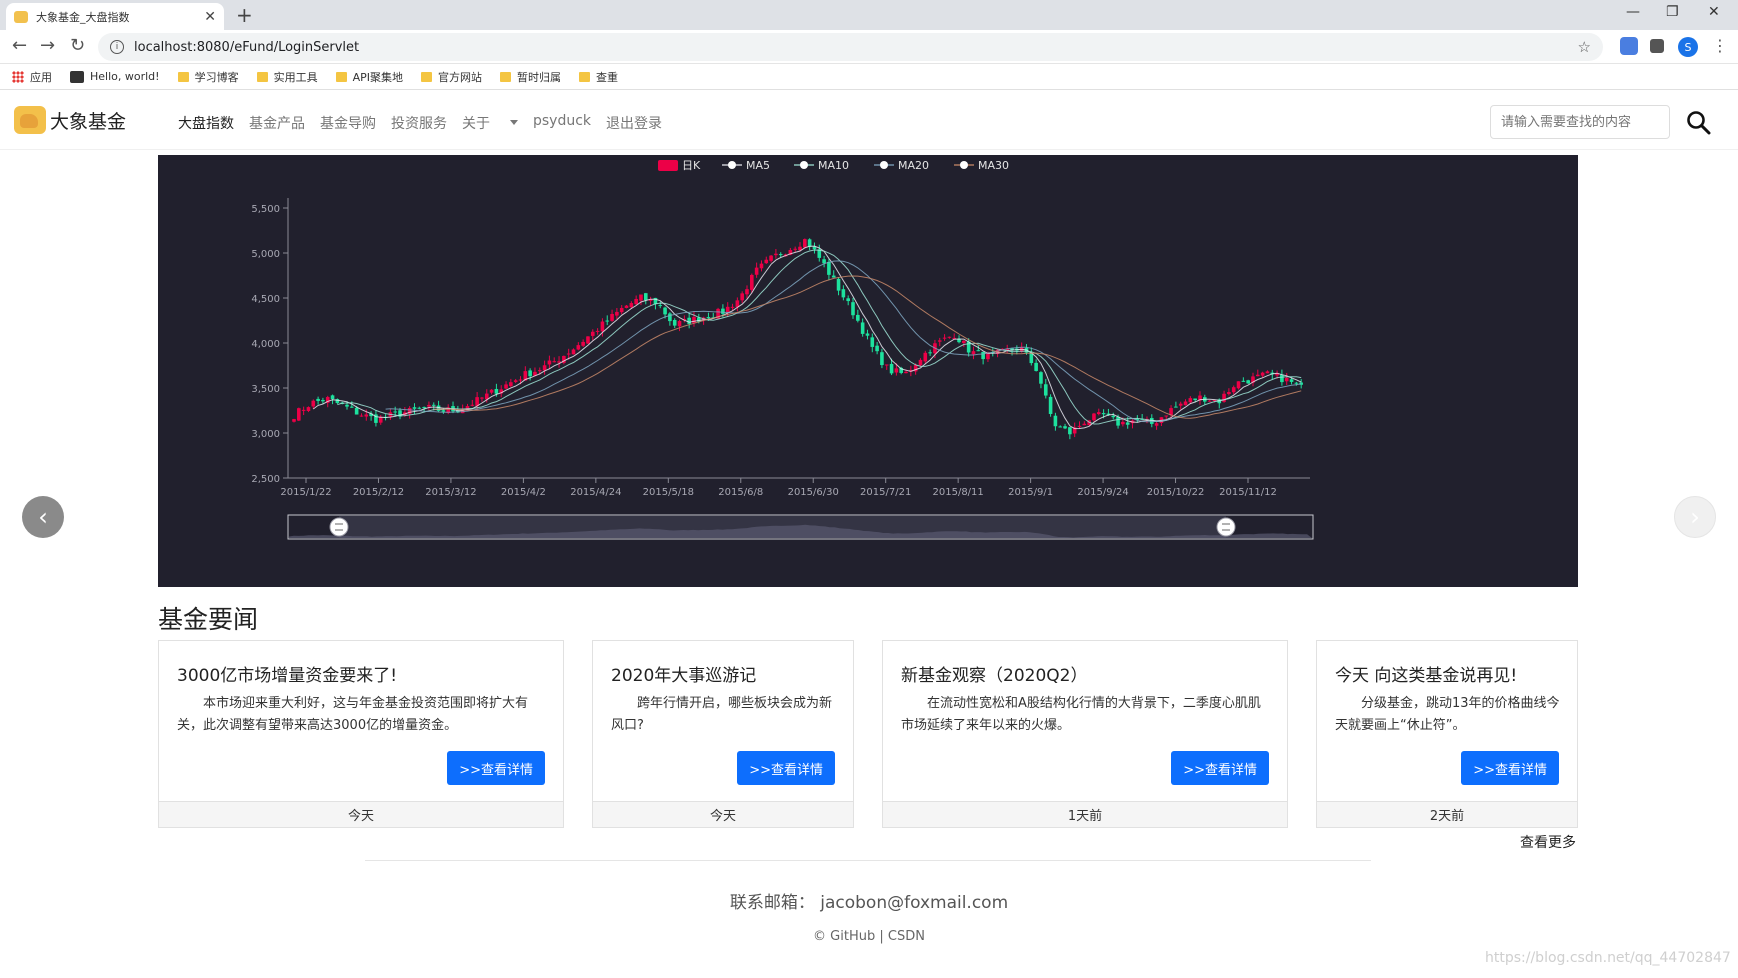 The width and height of the screenshot is (1738, 978). What do you see at coordinates (1672, 12) in the screenshot?
I see `restore-icon: ❐` at bounding box center [1672, 12].